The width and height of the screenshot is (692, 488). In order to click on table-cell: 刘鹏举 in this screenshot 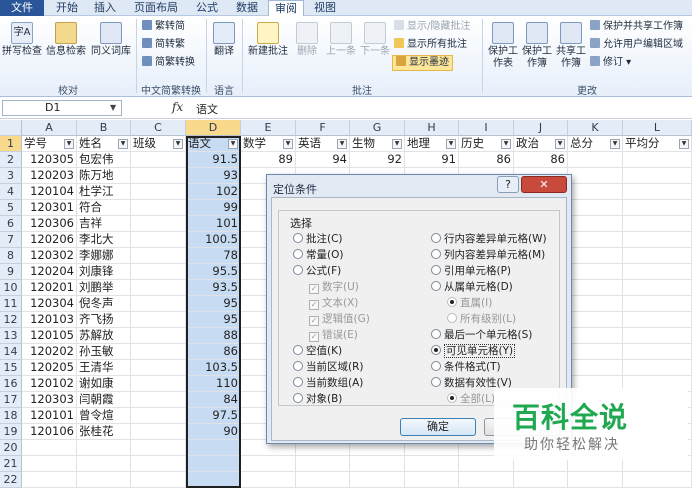, I will do `click(104, 288)`.